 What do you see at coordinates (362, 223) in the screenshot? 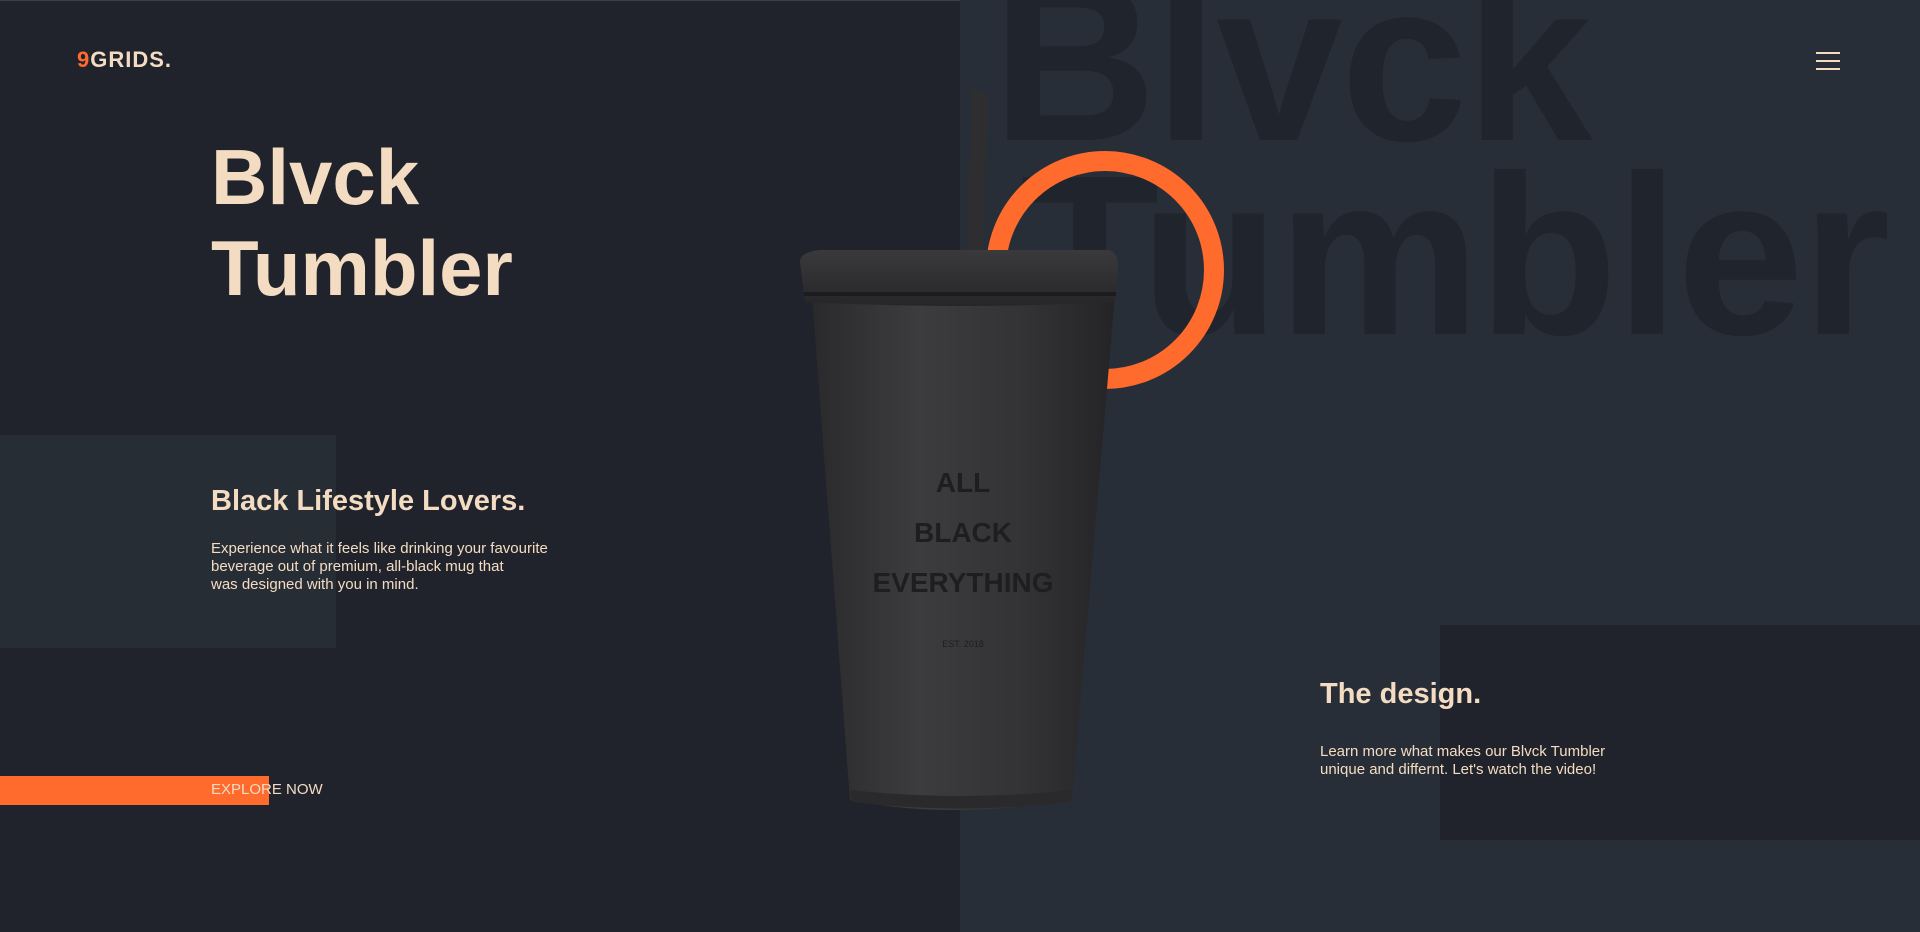
I see `hero-title: Blvck Tumbler` at bounding box center [362, 223].